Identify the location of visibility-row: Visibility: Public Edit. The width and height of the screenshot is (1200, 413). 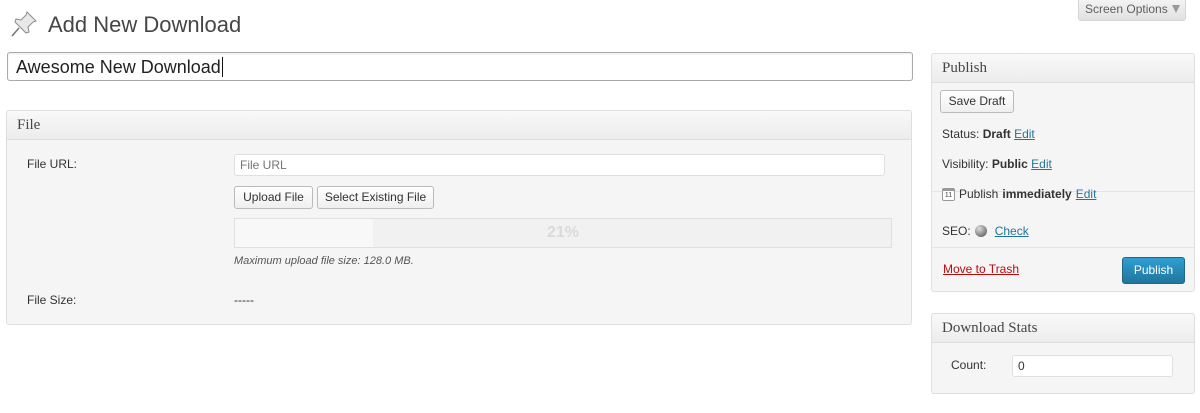
(997, 164).